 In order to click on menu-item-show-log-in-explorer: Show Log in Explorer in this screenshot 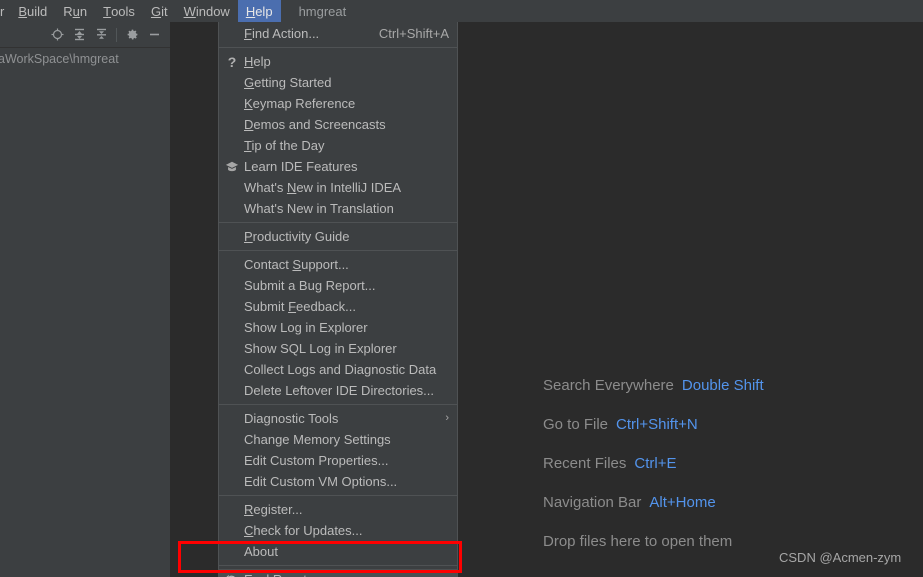, I will do `click(338, 327)`.